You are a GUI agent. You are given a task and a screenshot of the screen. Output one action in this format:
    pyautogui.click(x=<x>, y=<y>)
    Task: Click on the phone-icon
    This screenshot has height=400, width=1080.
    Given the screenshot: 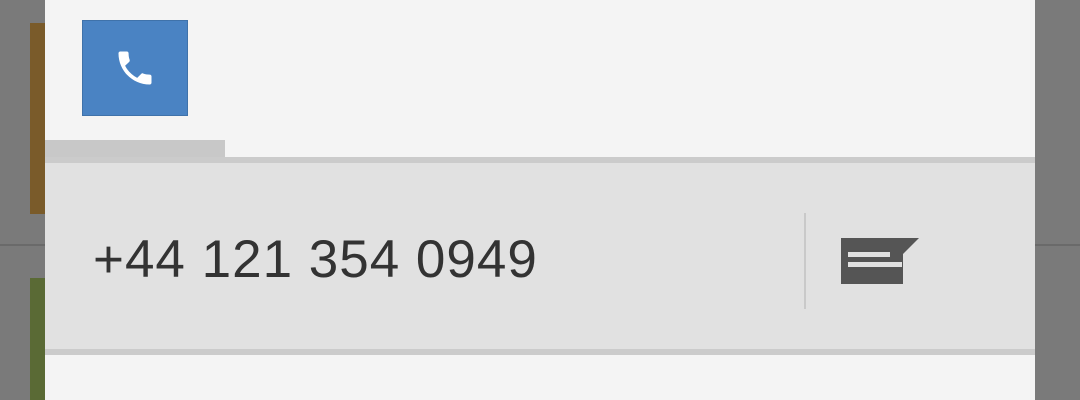 What is the action you would take?
    pyautogui.click(x=135, y=68)
    